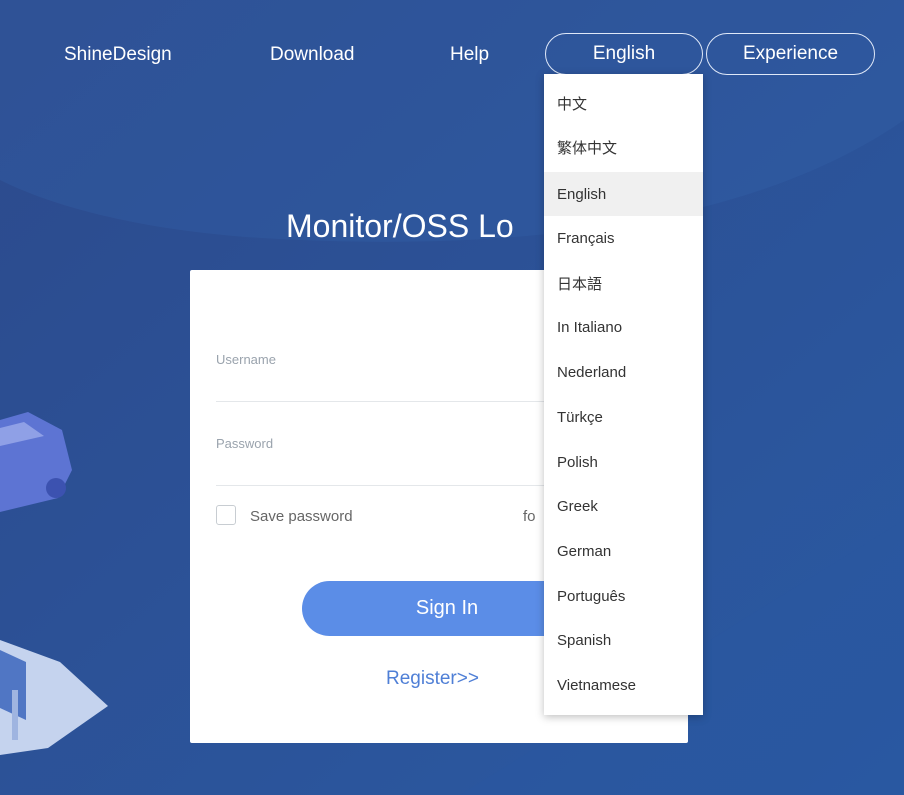  What do you see at coordinates (623, 327) in the screenshot?
I see `language-option-italian: In Italiano` at bounding box center [623, 327].